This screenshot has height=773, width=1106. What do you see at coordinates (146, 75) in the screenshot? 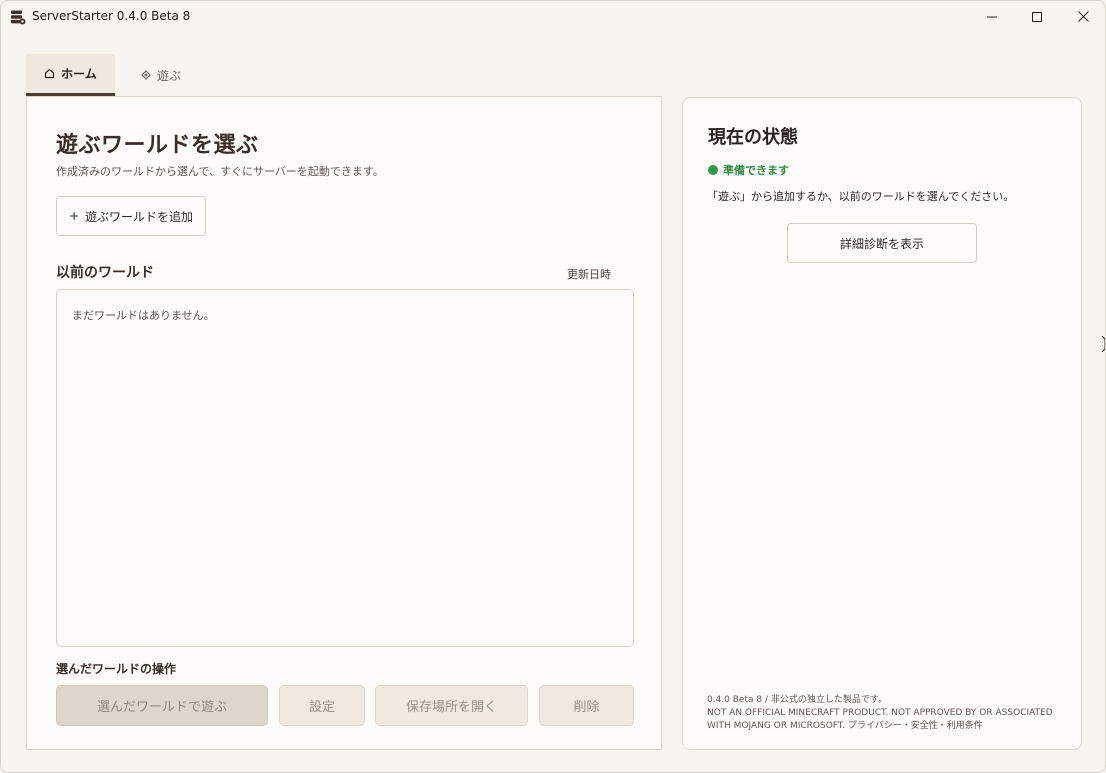
I see `diamond-icon` at bounding box center [146, 75].